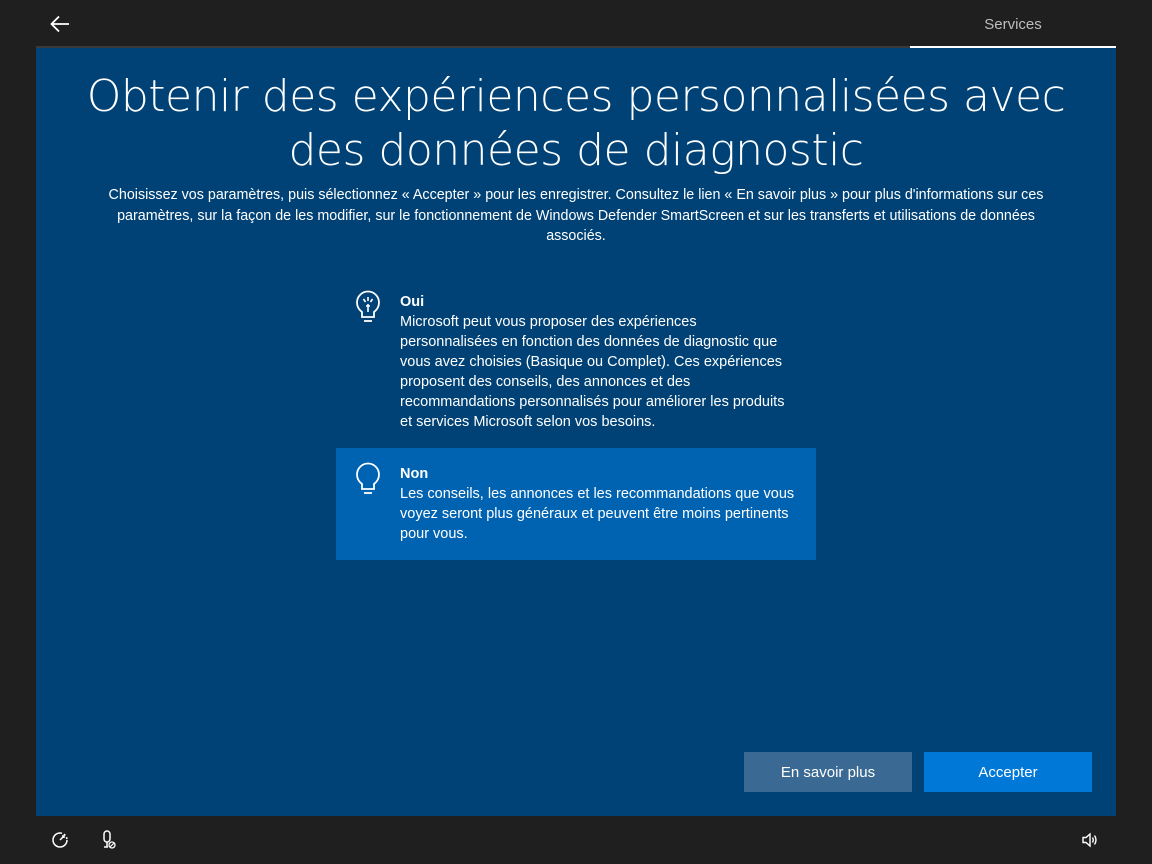  I want to click on lightbulb-off-icon, so click(368, 478).